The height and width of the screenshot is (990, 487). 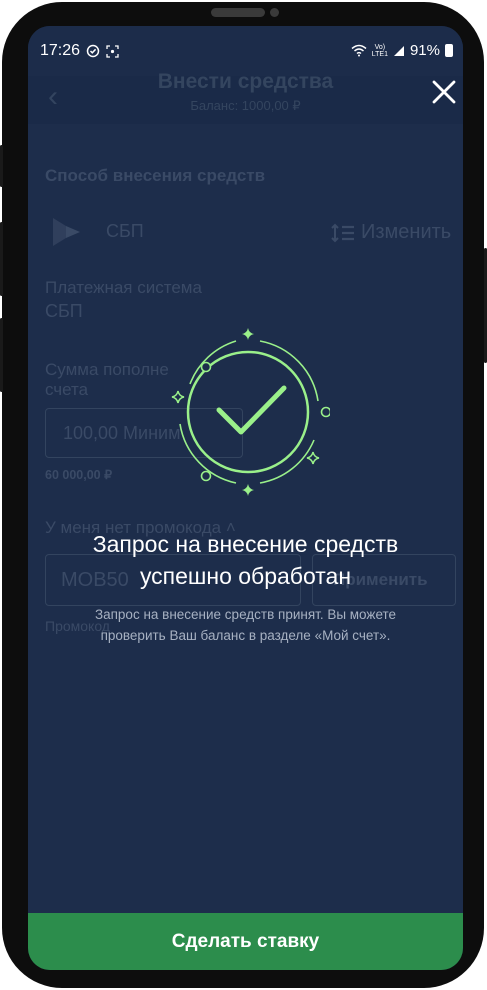 What do you see at coordinates (125, 231) in the screenshot?
I see `method-name: СБП` at bounding box center [125, 231].